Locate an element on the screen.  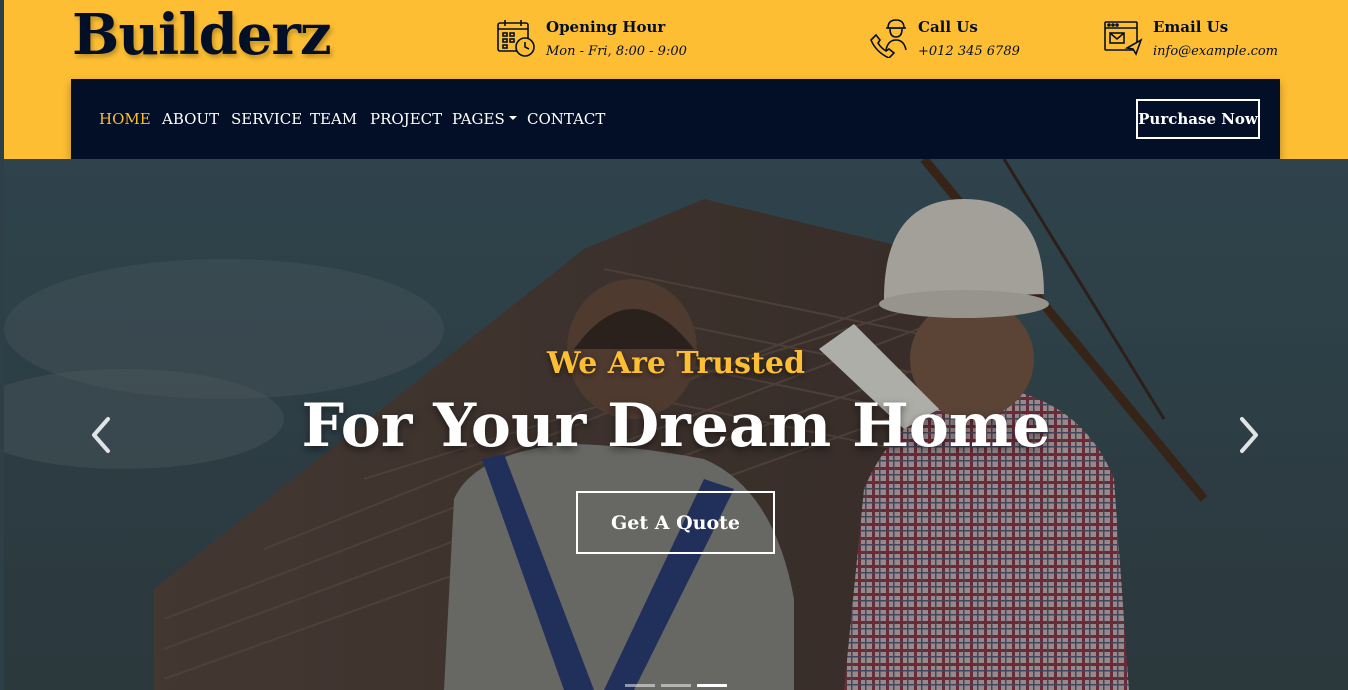
nav-service: SERVICE is located at coordinates (266, 119).